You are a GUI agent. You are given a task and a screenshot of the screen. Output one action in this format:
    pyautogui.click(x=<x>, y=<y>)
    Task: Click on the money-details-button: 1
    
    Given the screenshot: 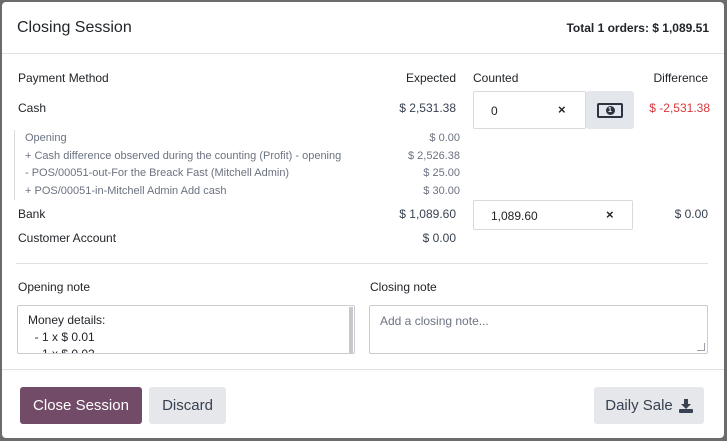 What is the action you would take?
    pyautogui.click(x=610, y=110)
    